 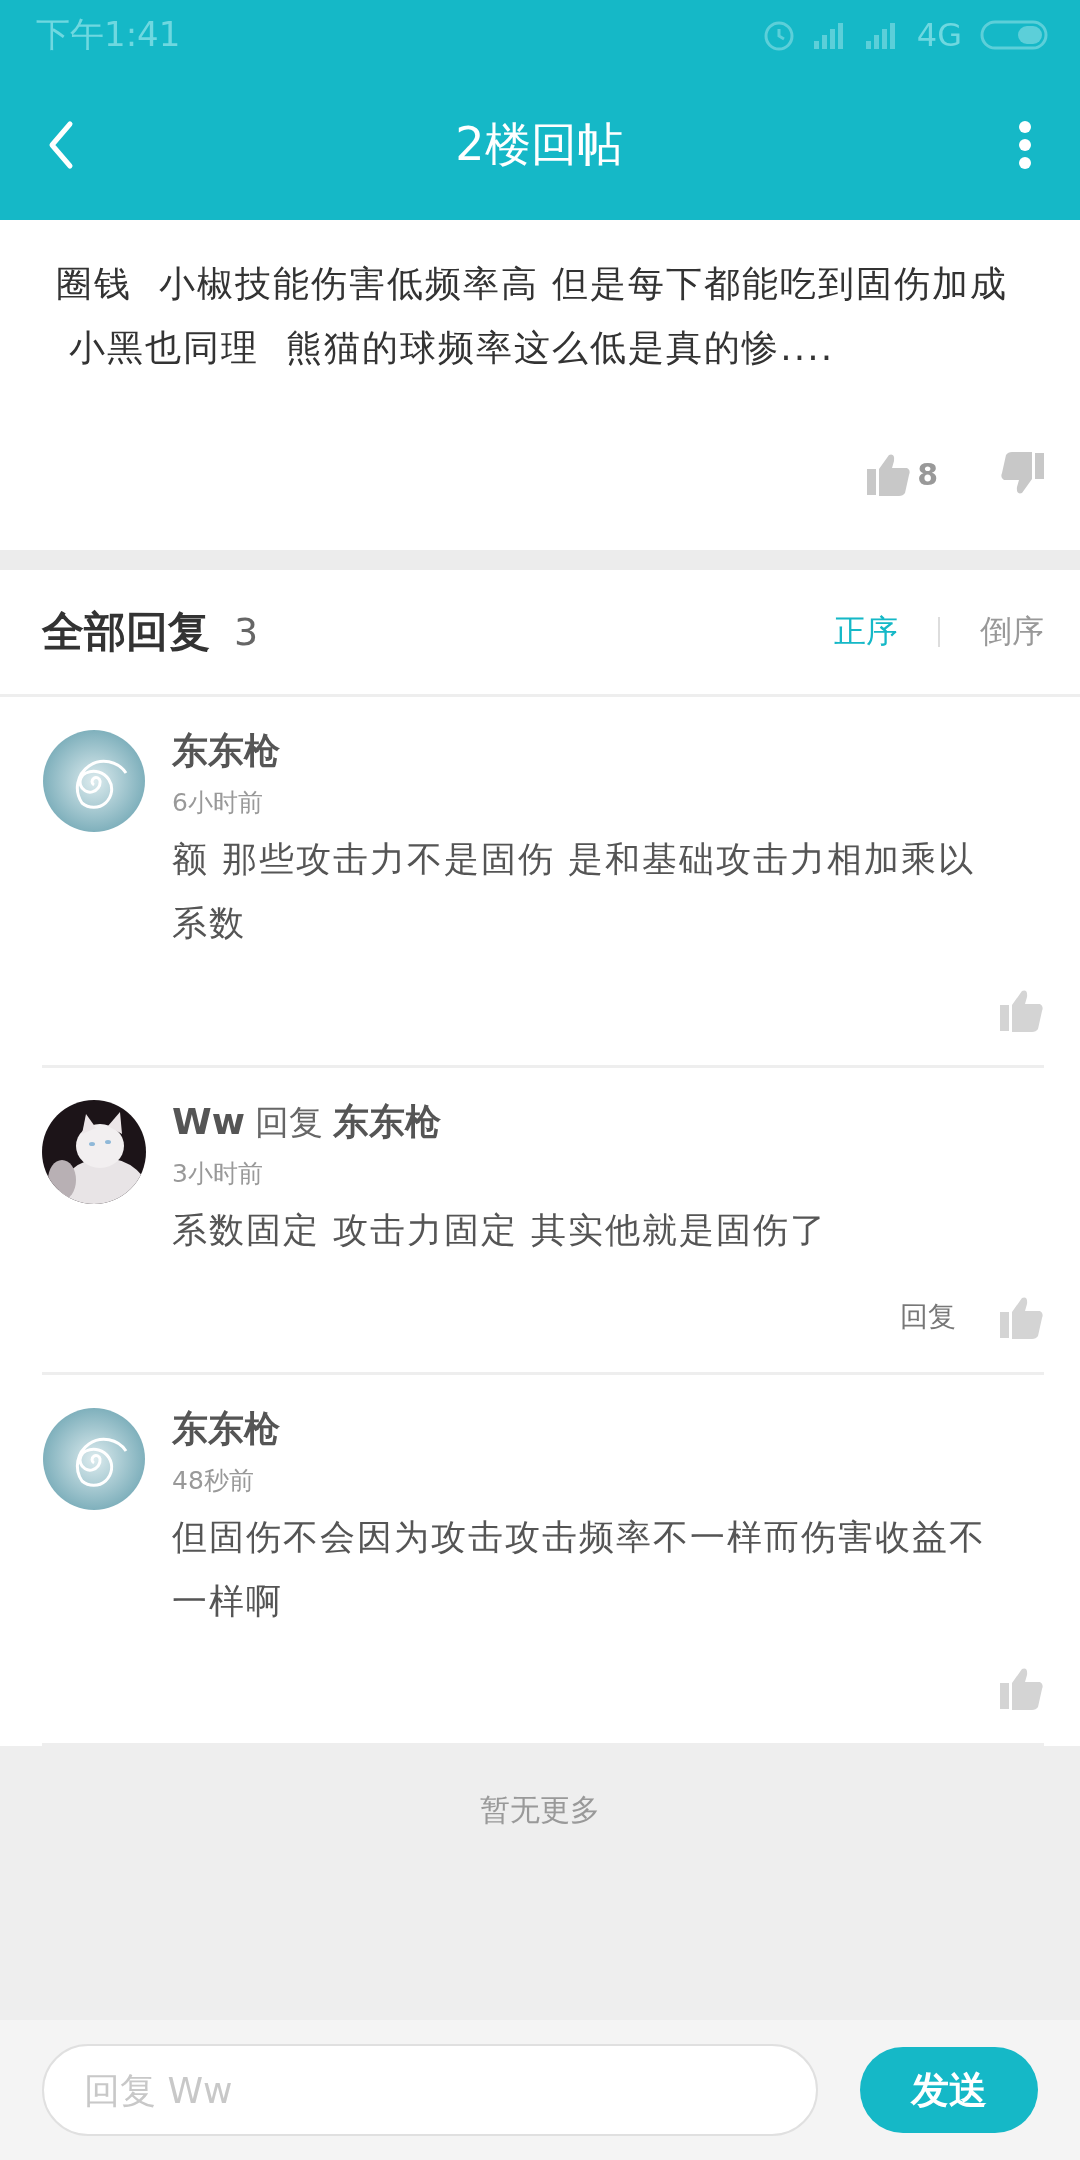 What do you see at coordinates (217, 803) in the screenshot?
I see `reply-time: 6小时前` at bounding box center [217, 803].